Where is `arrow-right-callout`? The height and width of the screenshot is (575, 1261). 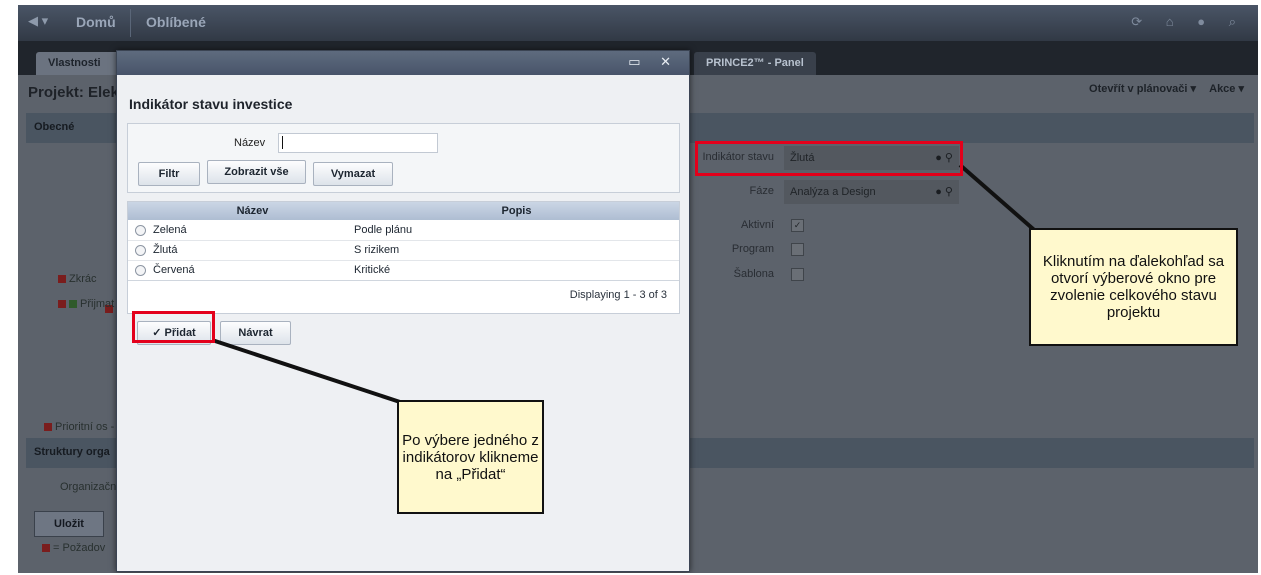
arrow-right-callout is located at coordinates (1000, 200).